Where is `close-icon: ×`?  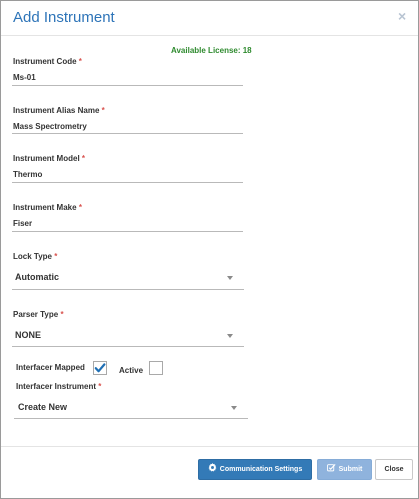 close-icon: × is located at coordinates (402, 16).